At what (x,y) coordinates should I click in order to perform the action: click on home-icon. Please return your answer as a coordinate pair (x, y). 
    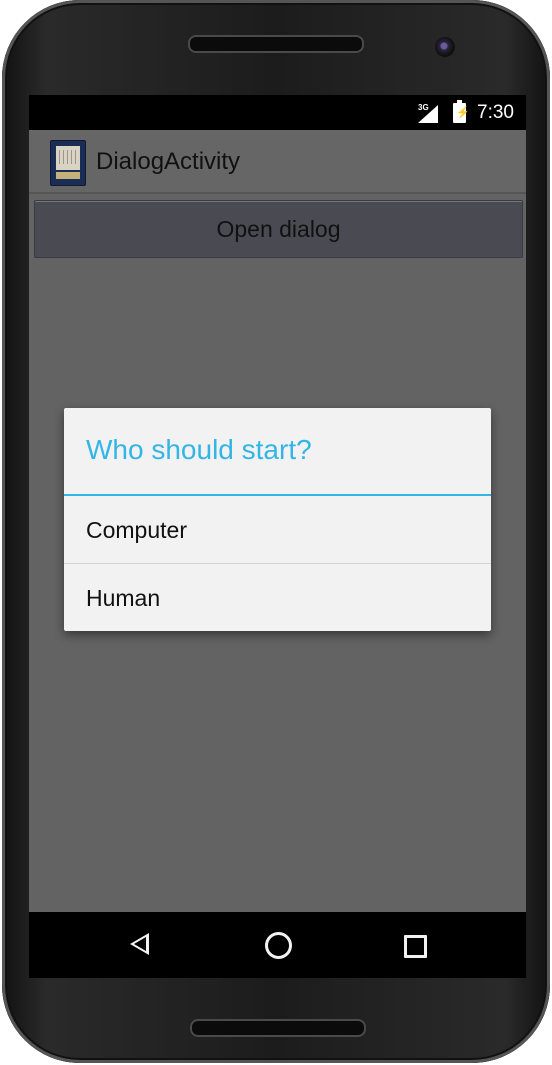
    Looking at the image, I should click on (278, 945).